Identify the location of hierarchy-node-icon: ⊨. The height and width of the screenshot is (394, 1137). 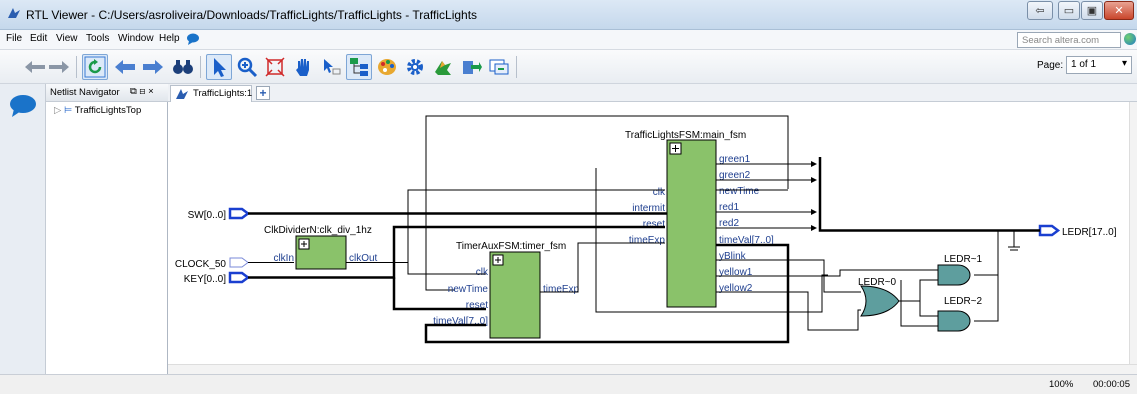
(68, 110).